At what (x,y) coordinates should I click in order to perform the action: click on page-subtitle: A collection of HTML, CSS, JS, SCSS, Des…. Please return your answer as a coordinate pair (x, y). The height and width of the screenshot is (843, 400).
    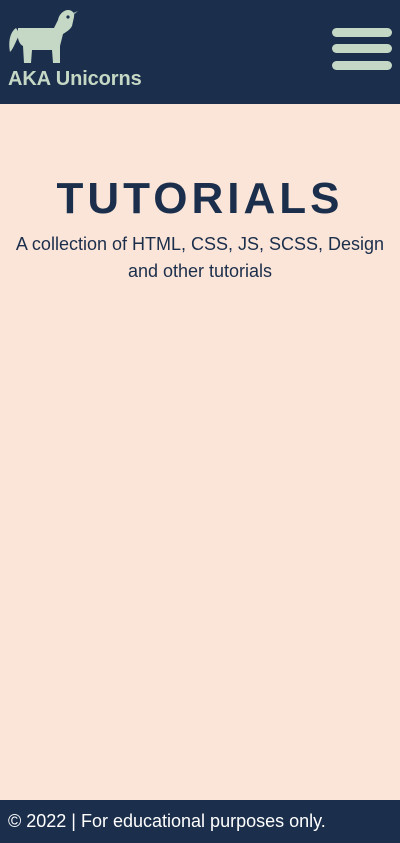
    Looking at the image, I should click on (200, 257).